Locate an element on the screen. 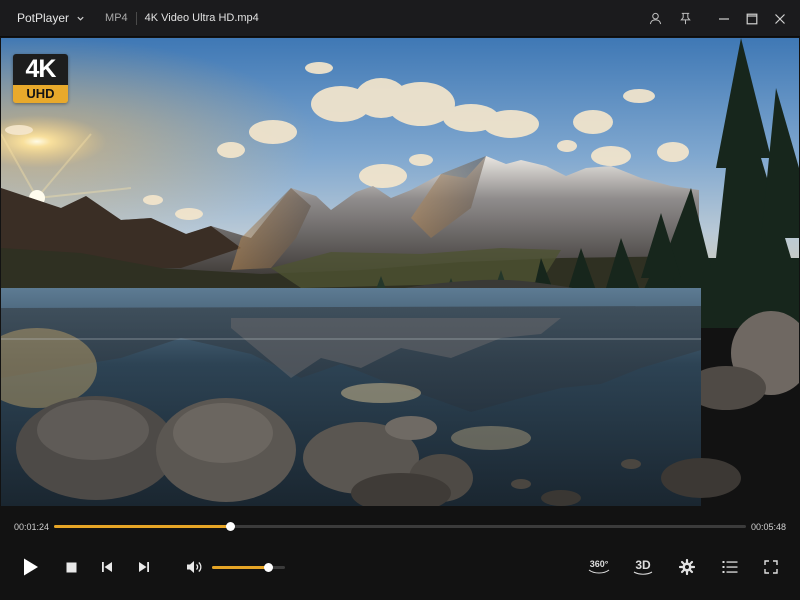  360-icon: 360° is located at coordinates (599, 567).